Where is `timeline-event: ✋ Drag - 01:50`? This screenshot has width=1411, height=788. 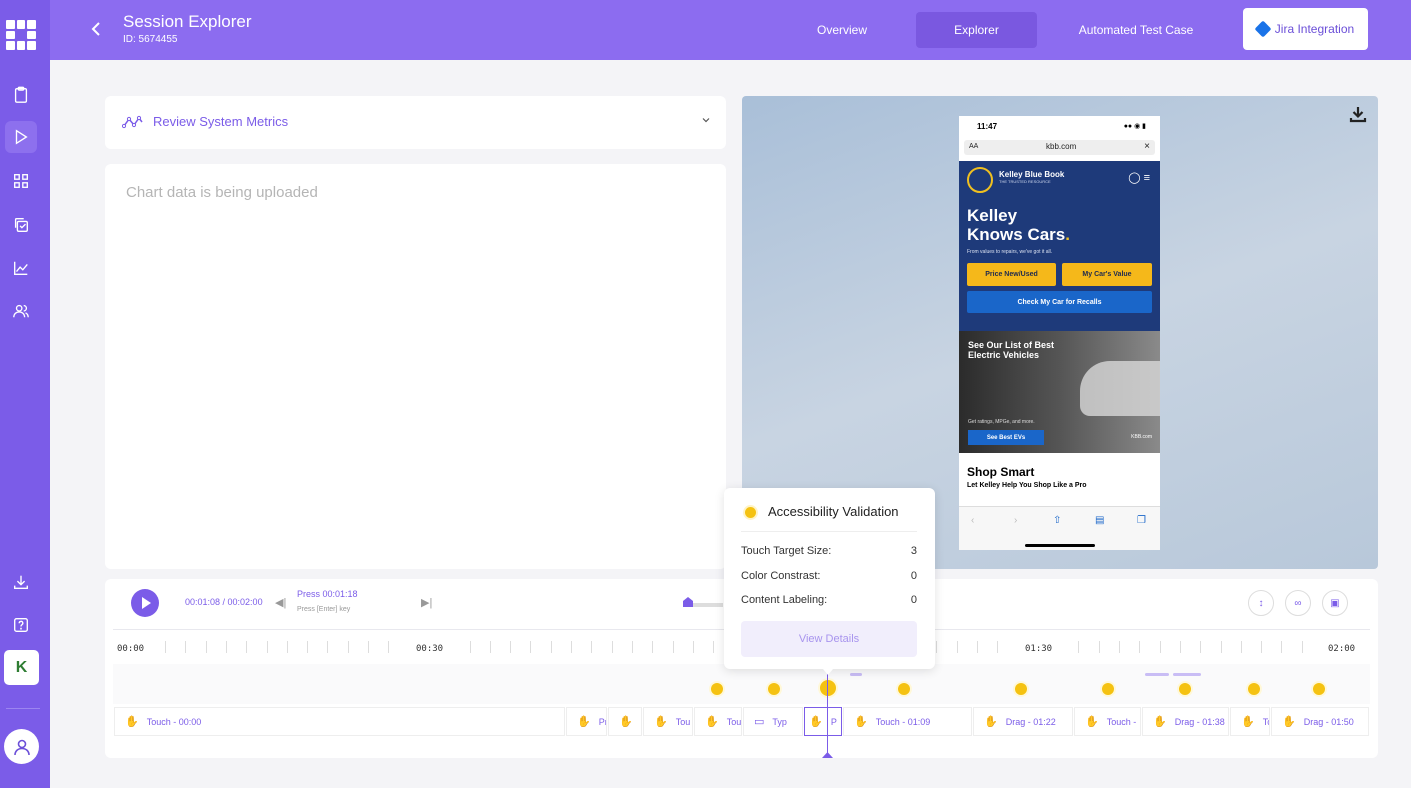 timeline-event: ✋ Drag - 01:50 is located at coordinates (1320, 721).